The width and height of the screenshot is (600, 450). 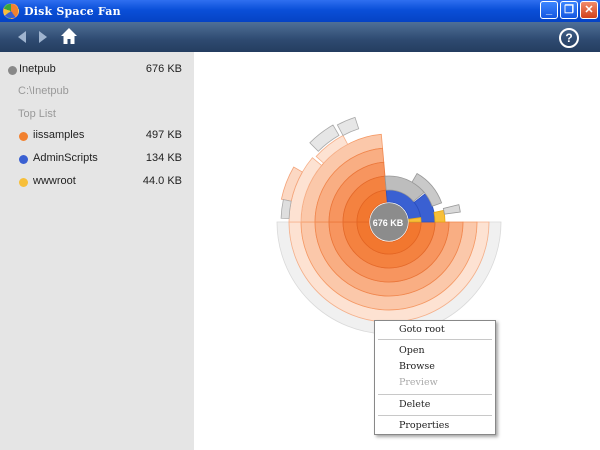 What do you see at coordinates (163, 69) in the screenshot?
I see `root-folder-size: 676 KB` at bounding box center [163, 69].